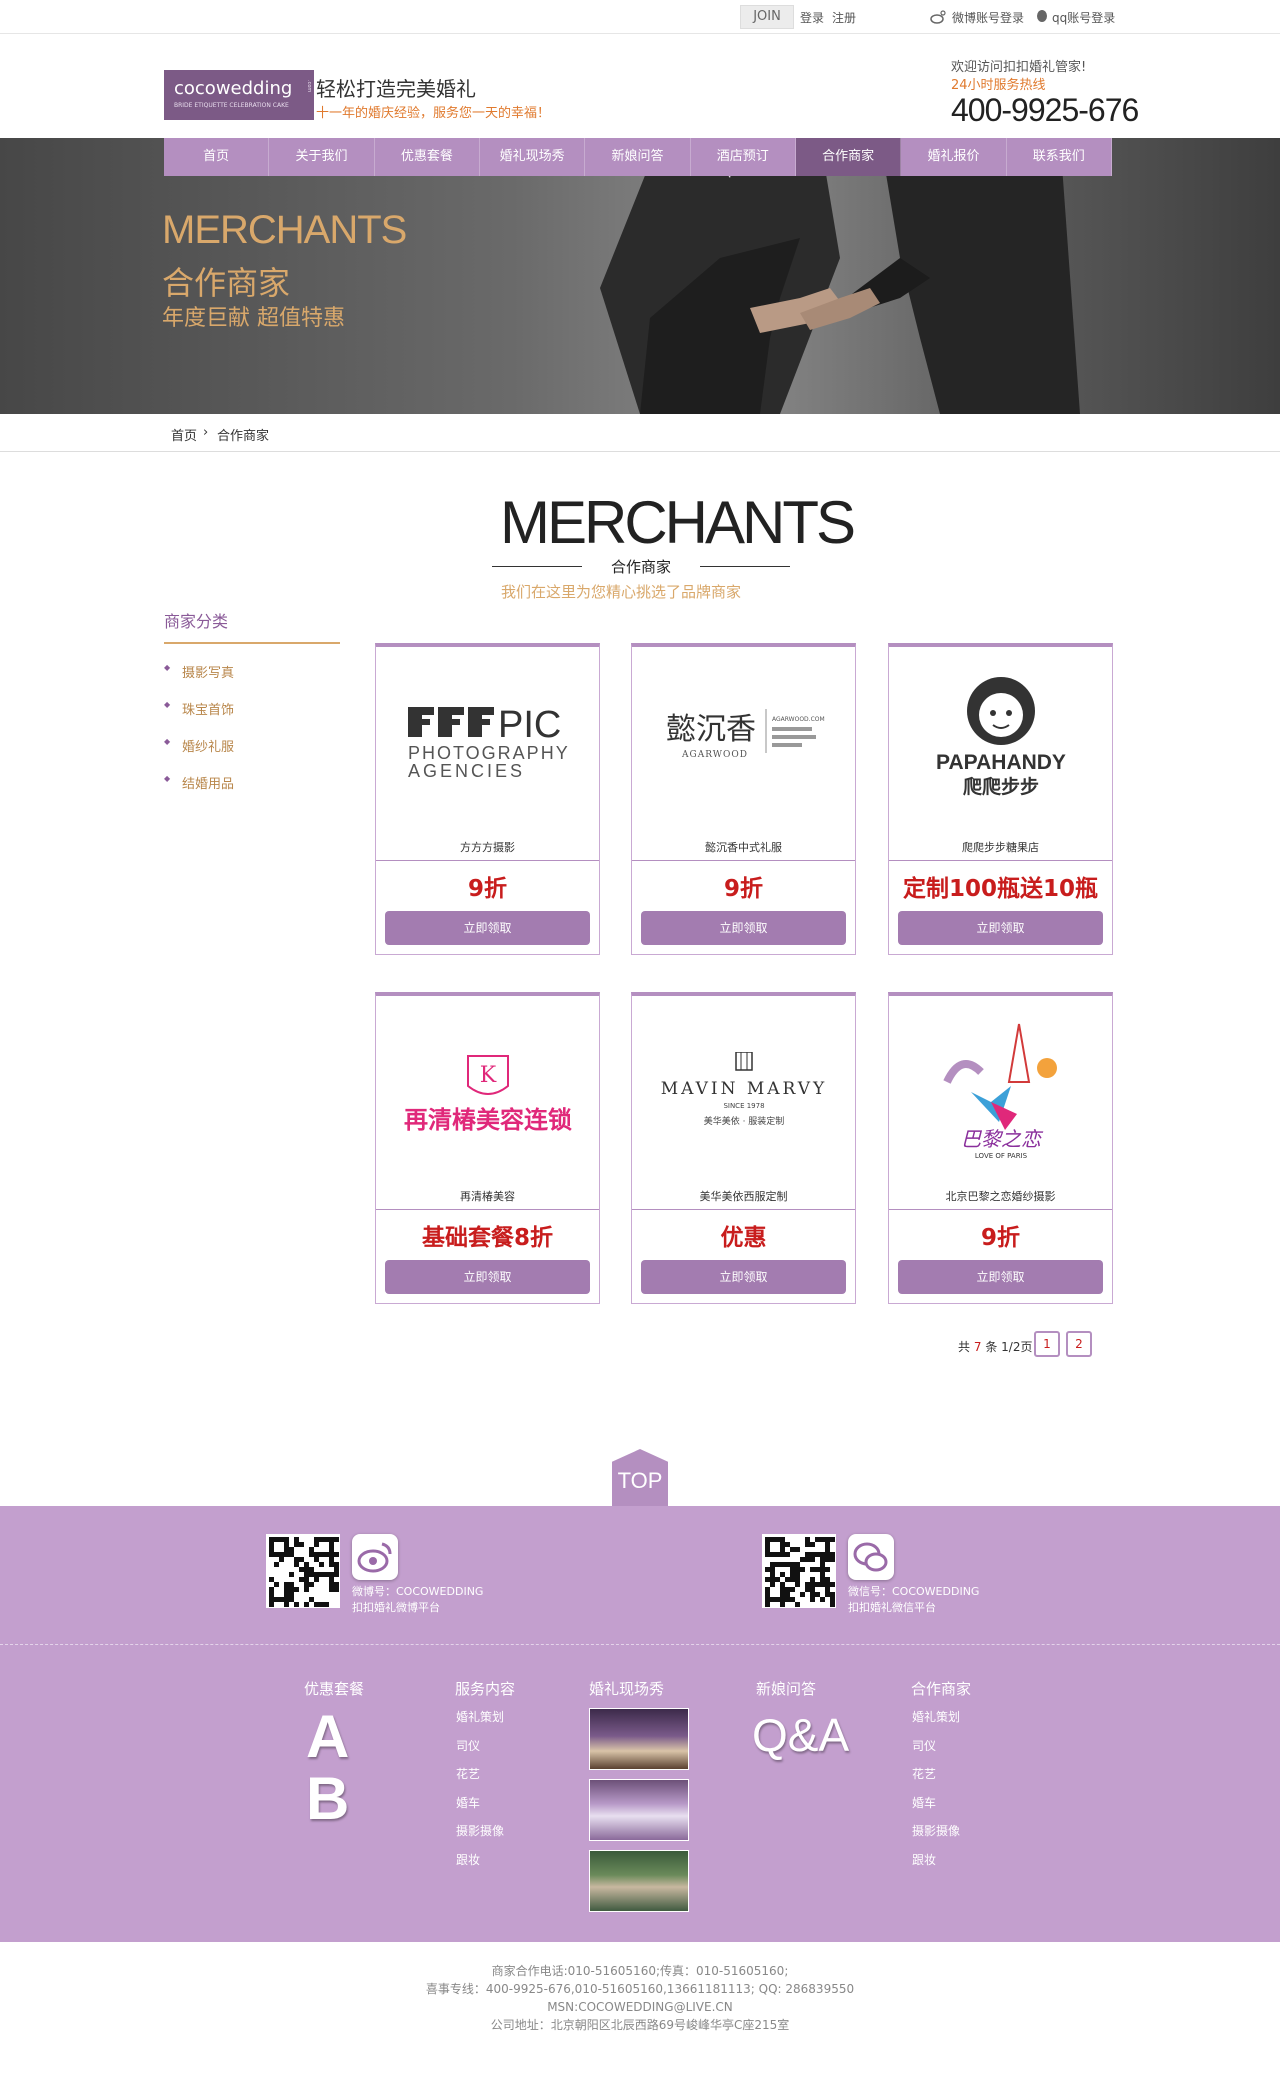  What do you see at coordinates (936, 1830) in the screenshot?
I see `footer-merchant-link: 摄影摄像` at bounding box center [936, 1830].